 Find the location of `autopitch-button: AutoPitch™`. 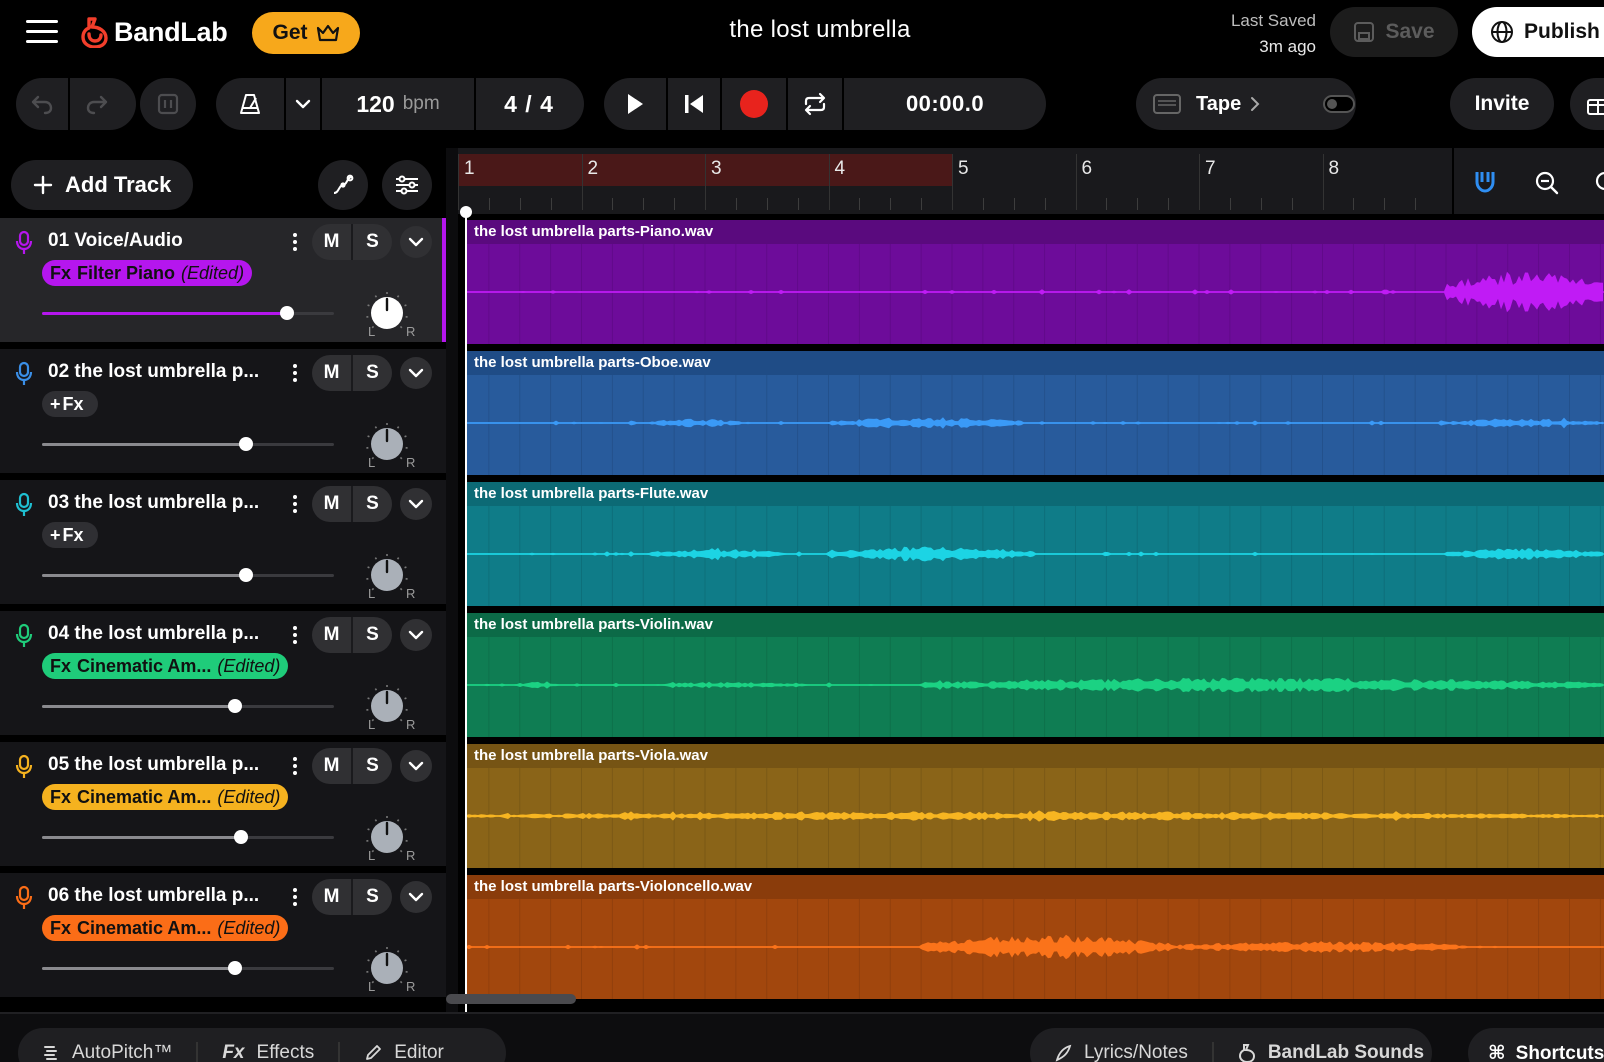

autopitch-button: AutoPitch™ is located at coordinates (108, 1052).